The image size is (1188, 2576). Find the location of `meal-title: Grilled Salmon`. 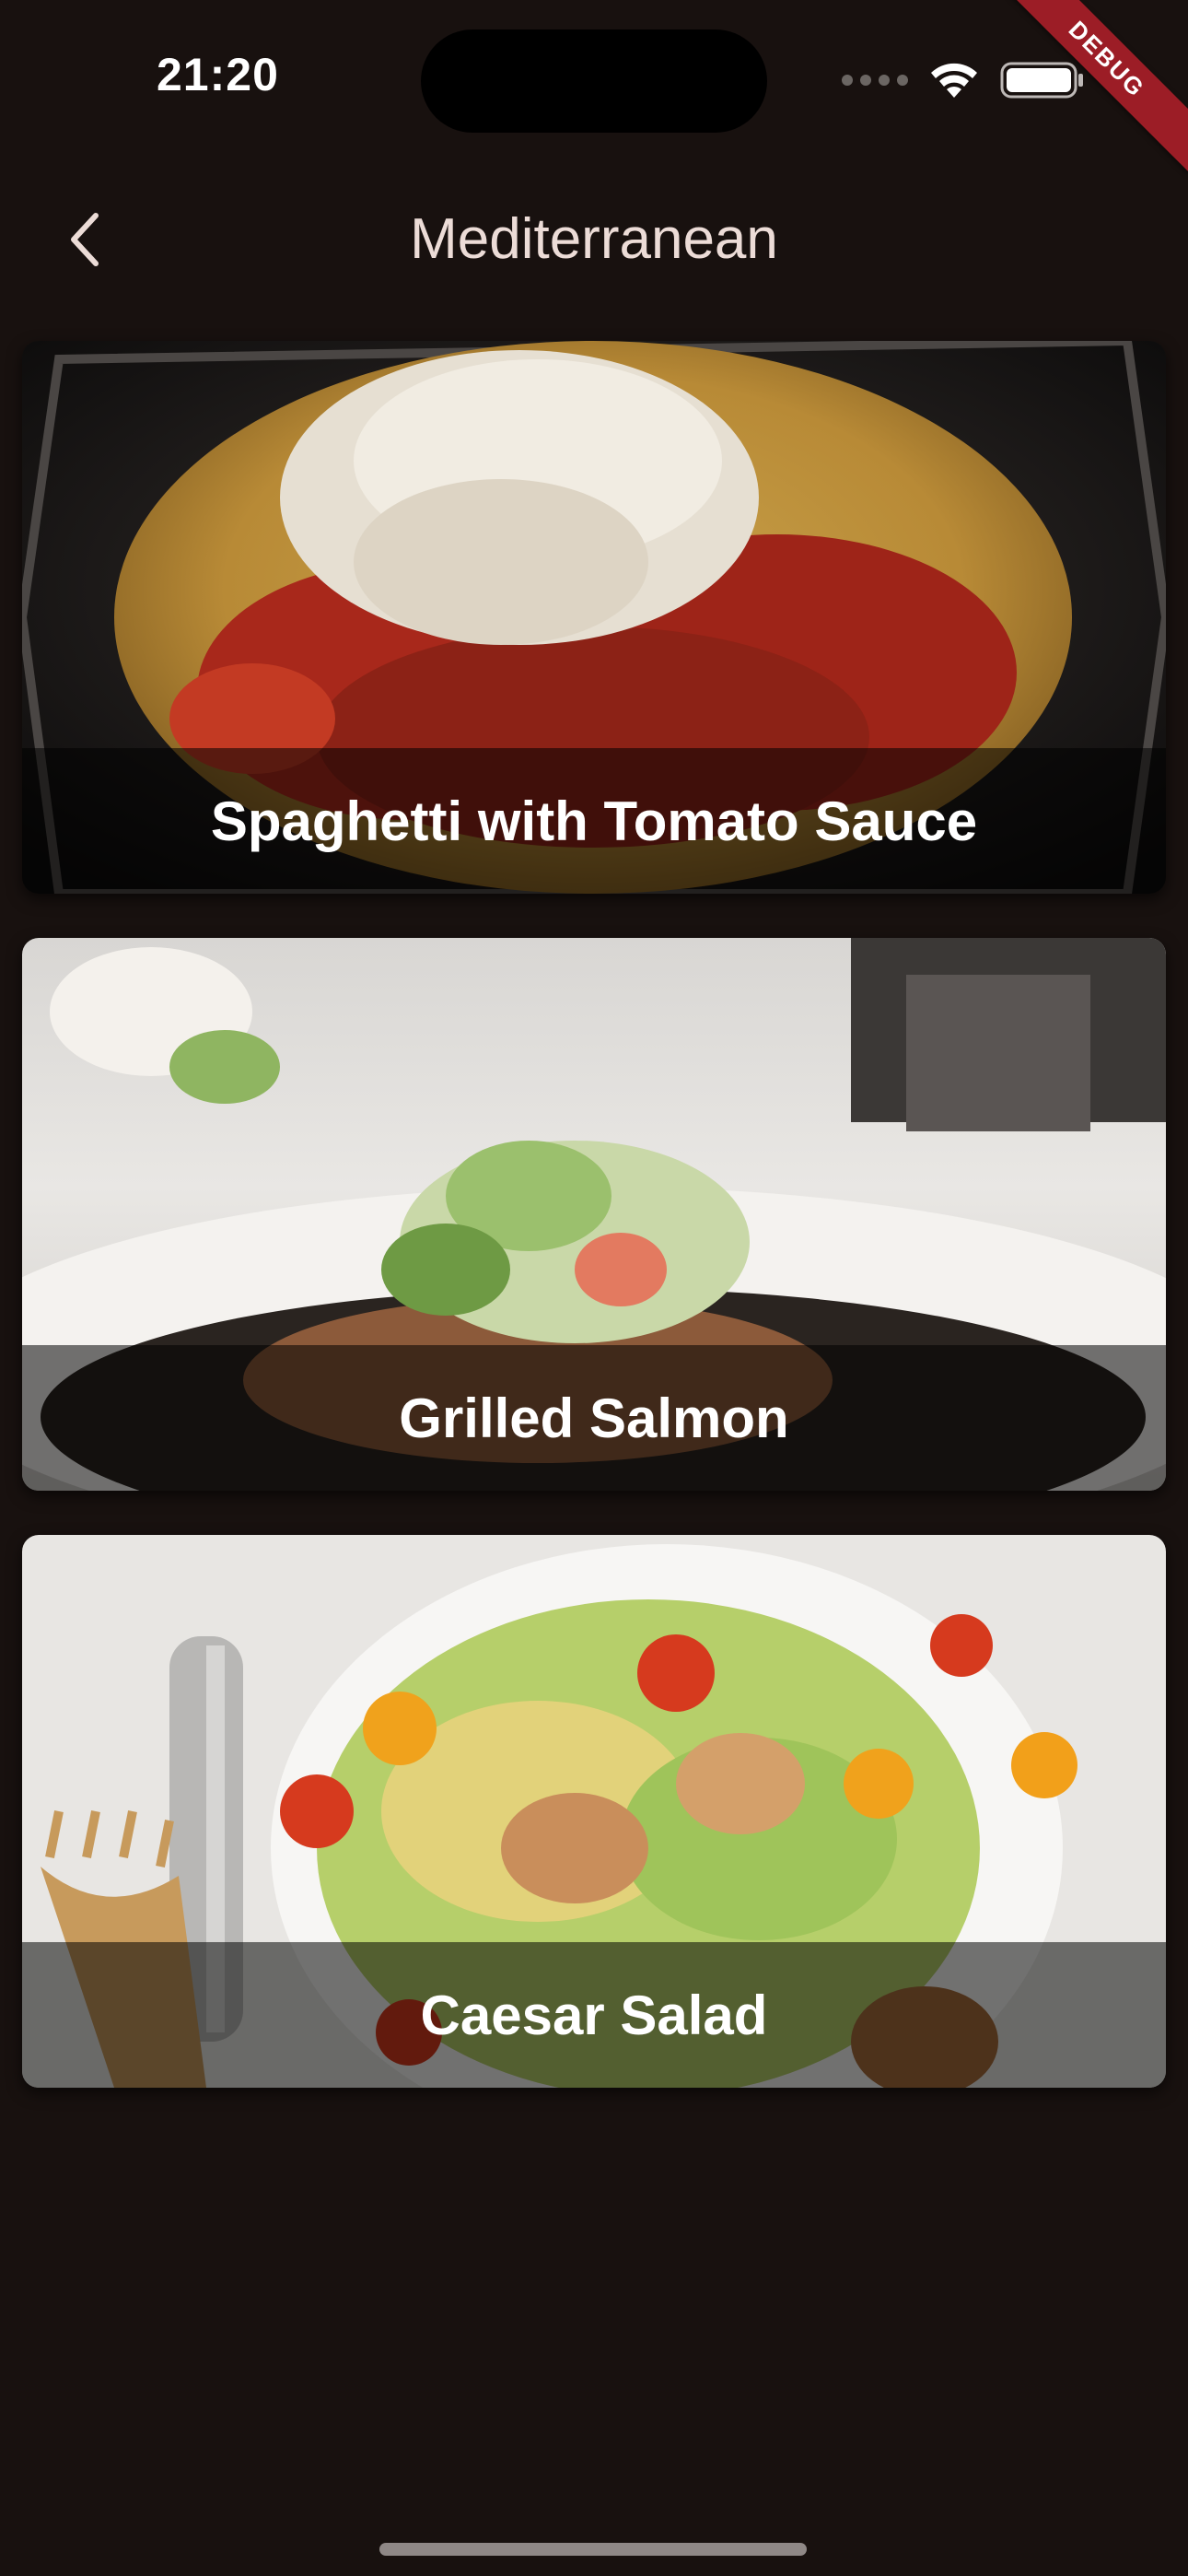

meal-title: Grilled Salmon is located at coordinates (594, 1418).